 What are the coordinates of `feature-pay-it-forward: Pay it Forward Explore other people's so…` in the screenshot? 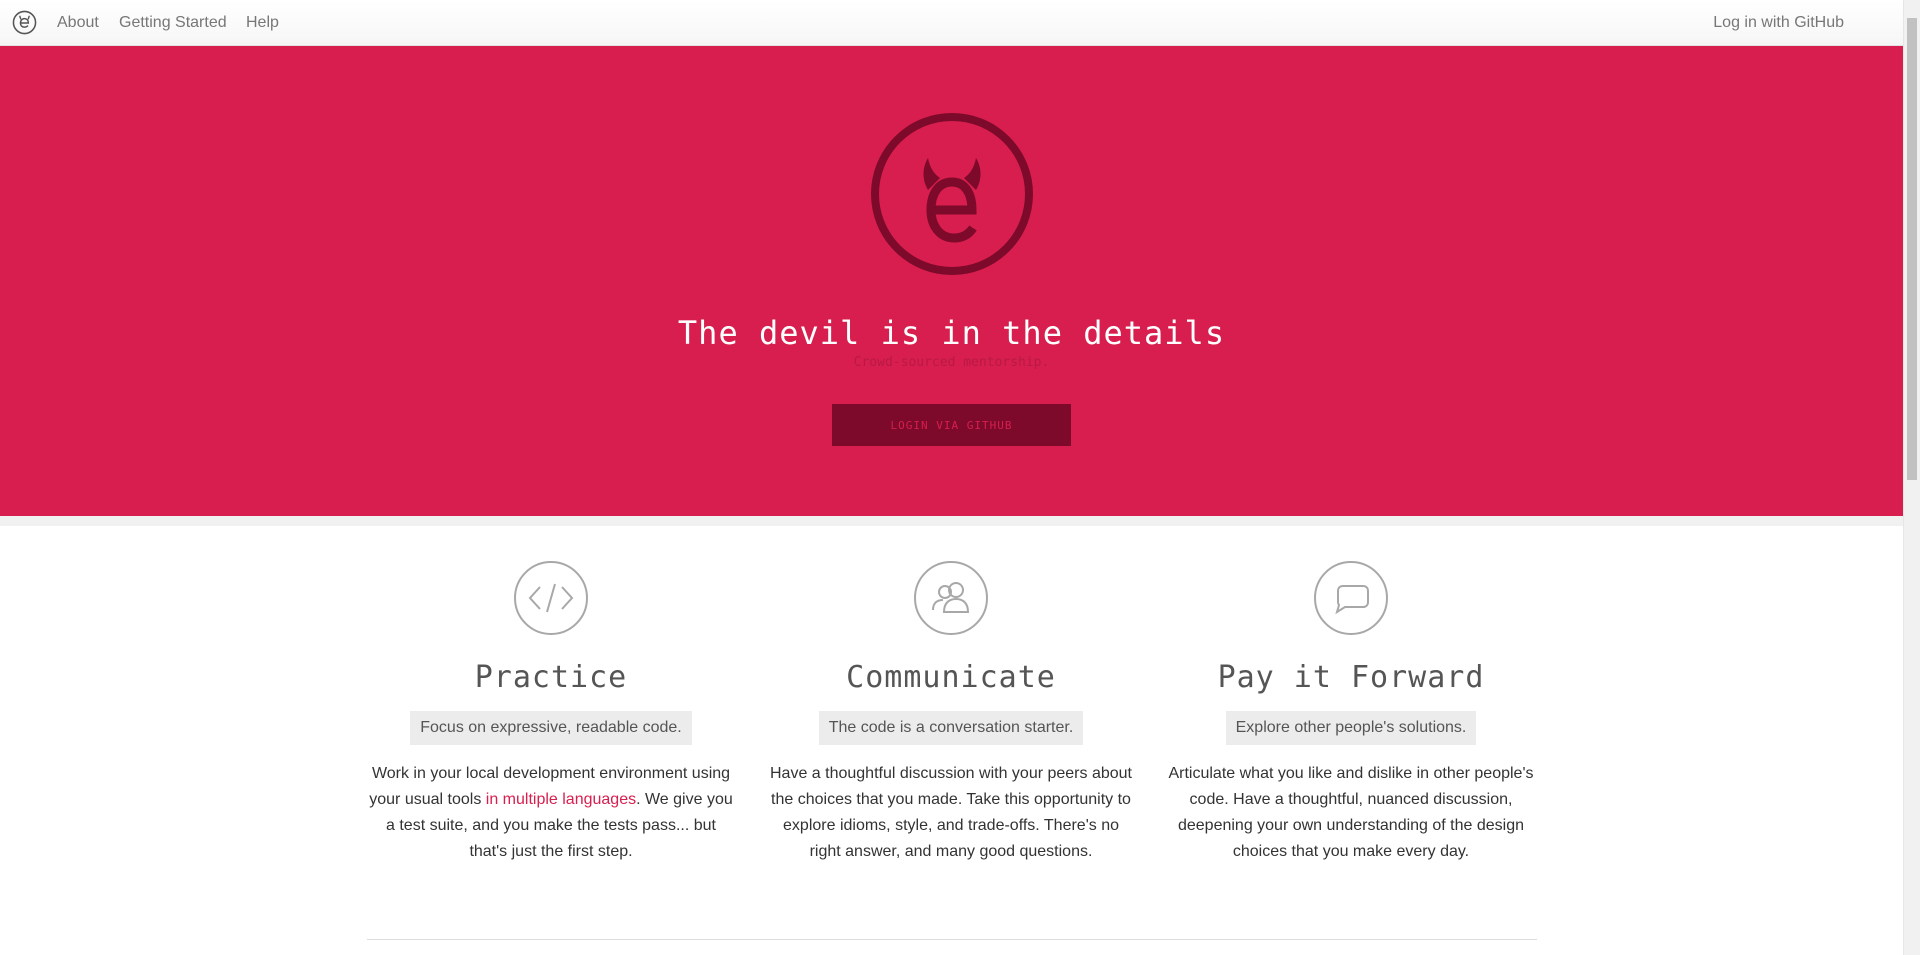 It's located at (1351, 712).